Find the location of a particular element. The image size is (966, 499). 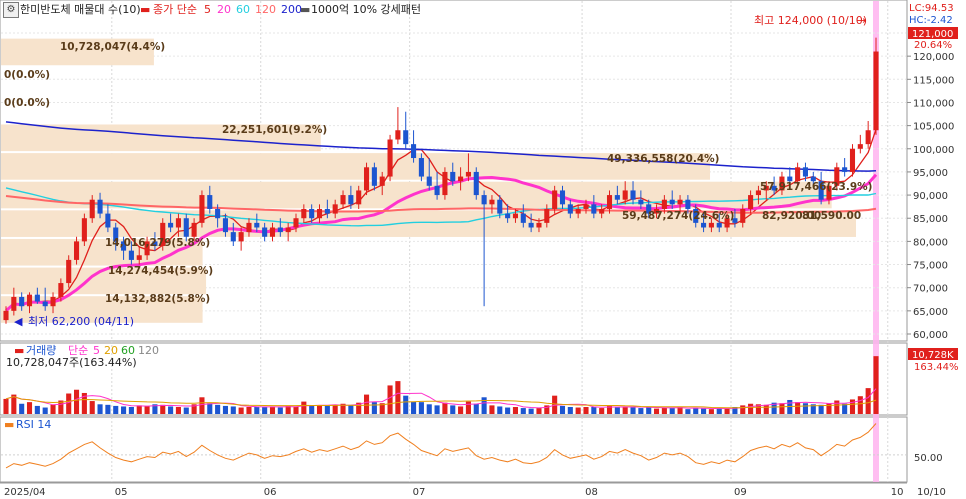

volume-profile-label: 59,487,274(24.6%) is located at coordinates (678, 216).